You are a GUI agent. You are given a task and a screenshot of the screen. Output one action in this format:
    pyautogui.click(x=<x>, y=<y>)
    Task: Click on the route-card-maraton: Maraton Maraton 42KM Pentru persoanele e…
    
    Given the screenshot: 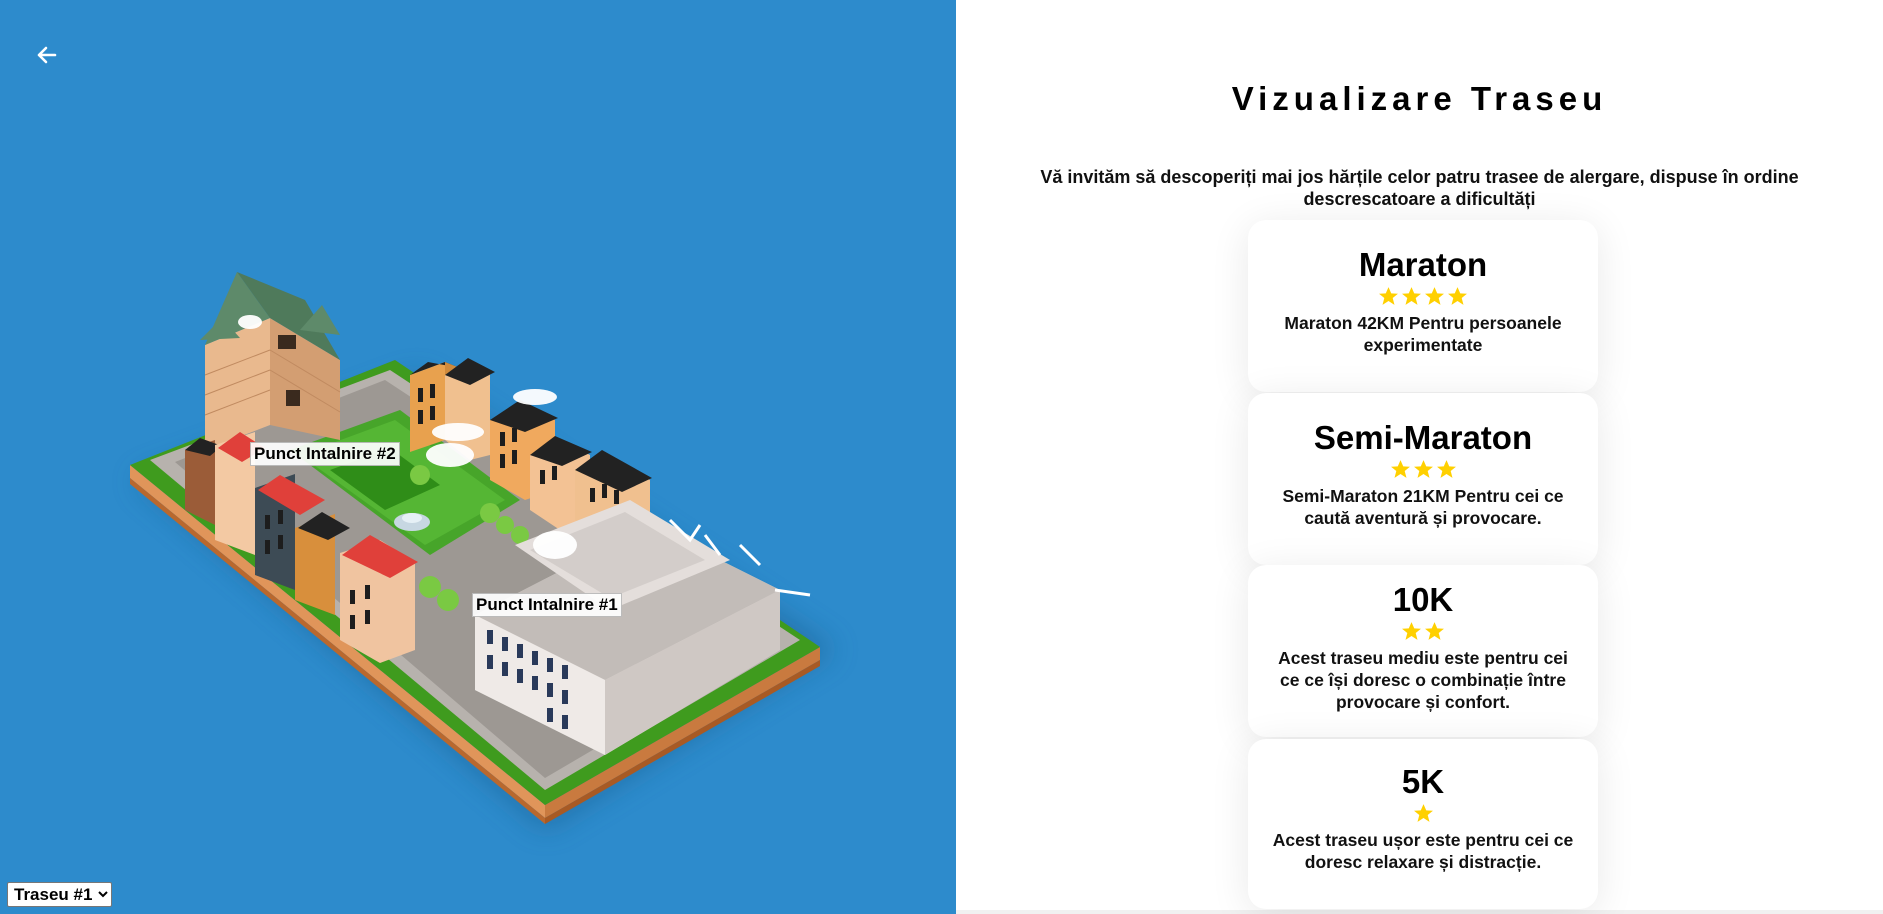 What is the action you would take?
    pyautogui.click(x=1423, y=306)
    